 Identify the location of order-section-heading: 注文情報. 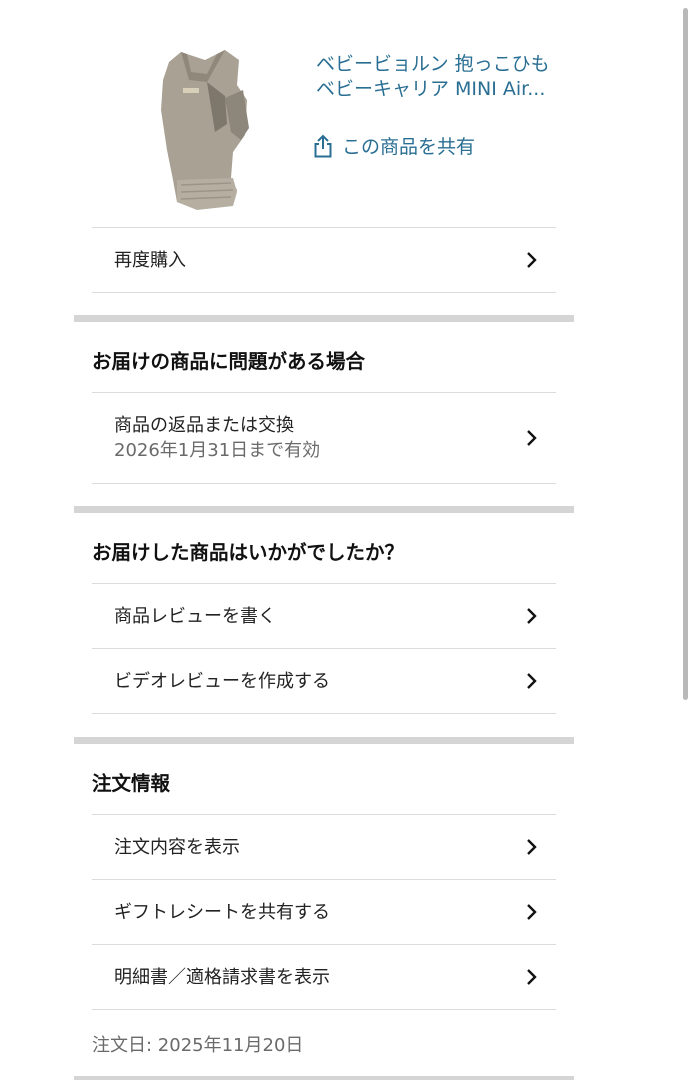
(131, 783).